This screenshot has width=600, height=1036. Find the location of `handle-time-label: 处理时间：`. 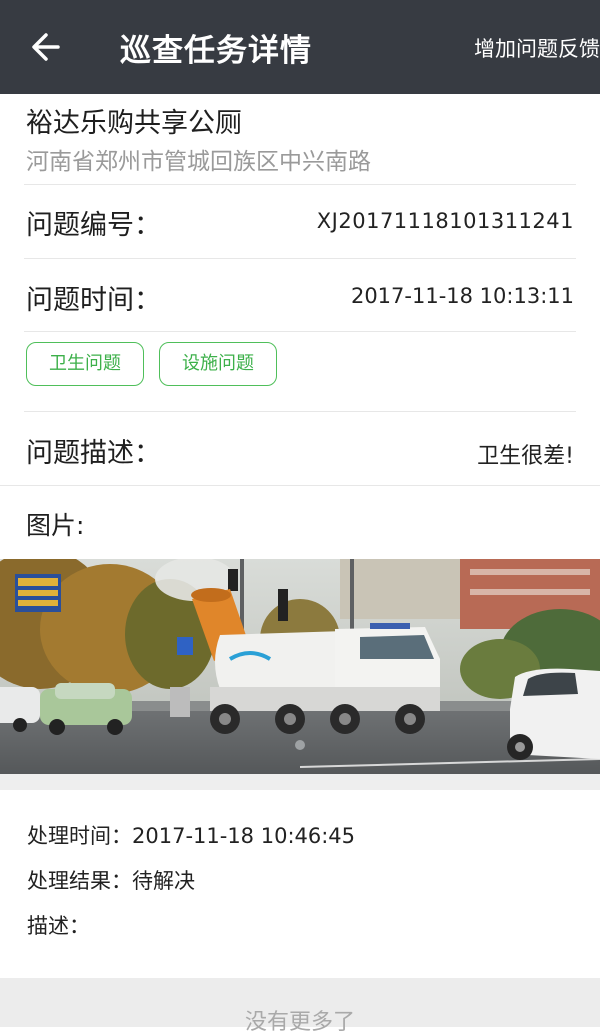

handle-time-label: 处理时间： is located at coordinates (79, 836).